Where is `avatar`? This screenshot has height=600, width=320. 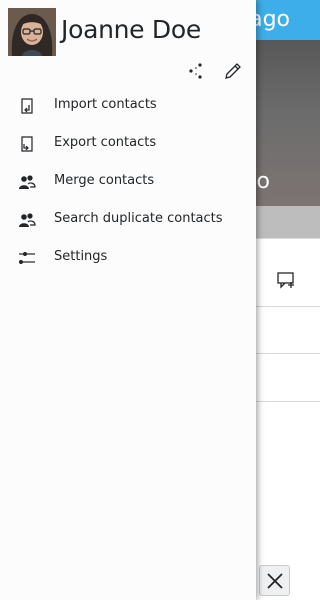
avatar is located at coordinates (32, 32).